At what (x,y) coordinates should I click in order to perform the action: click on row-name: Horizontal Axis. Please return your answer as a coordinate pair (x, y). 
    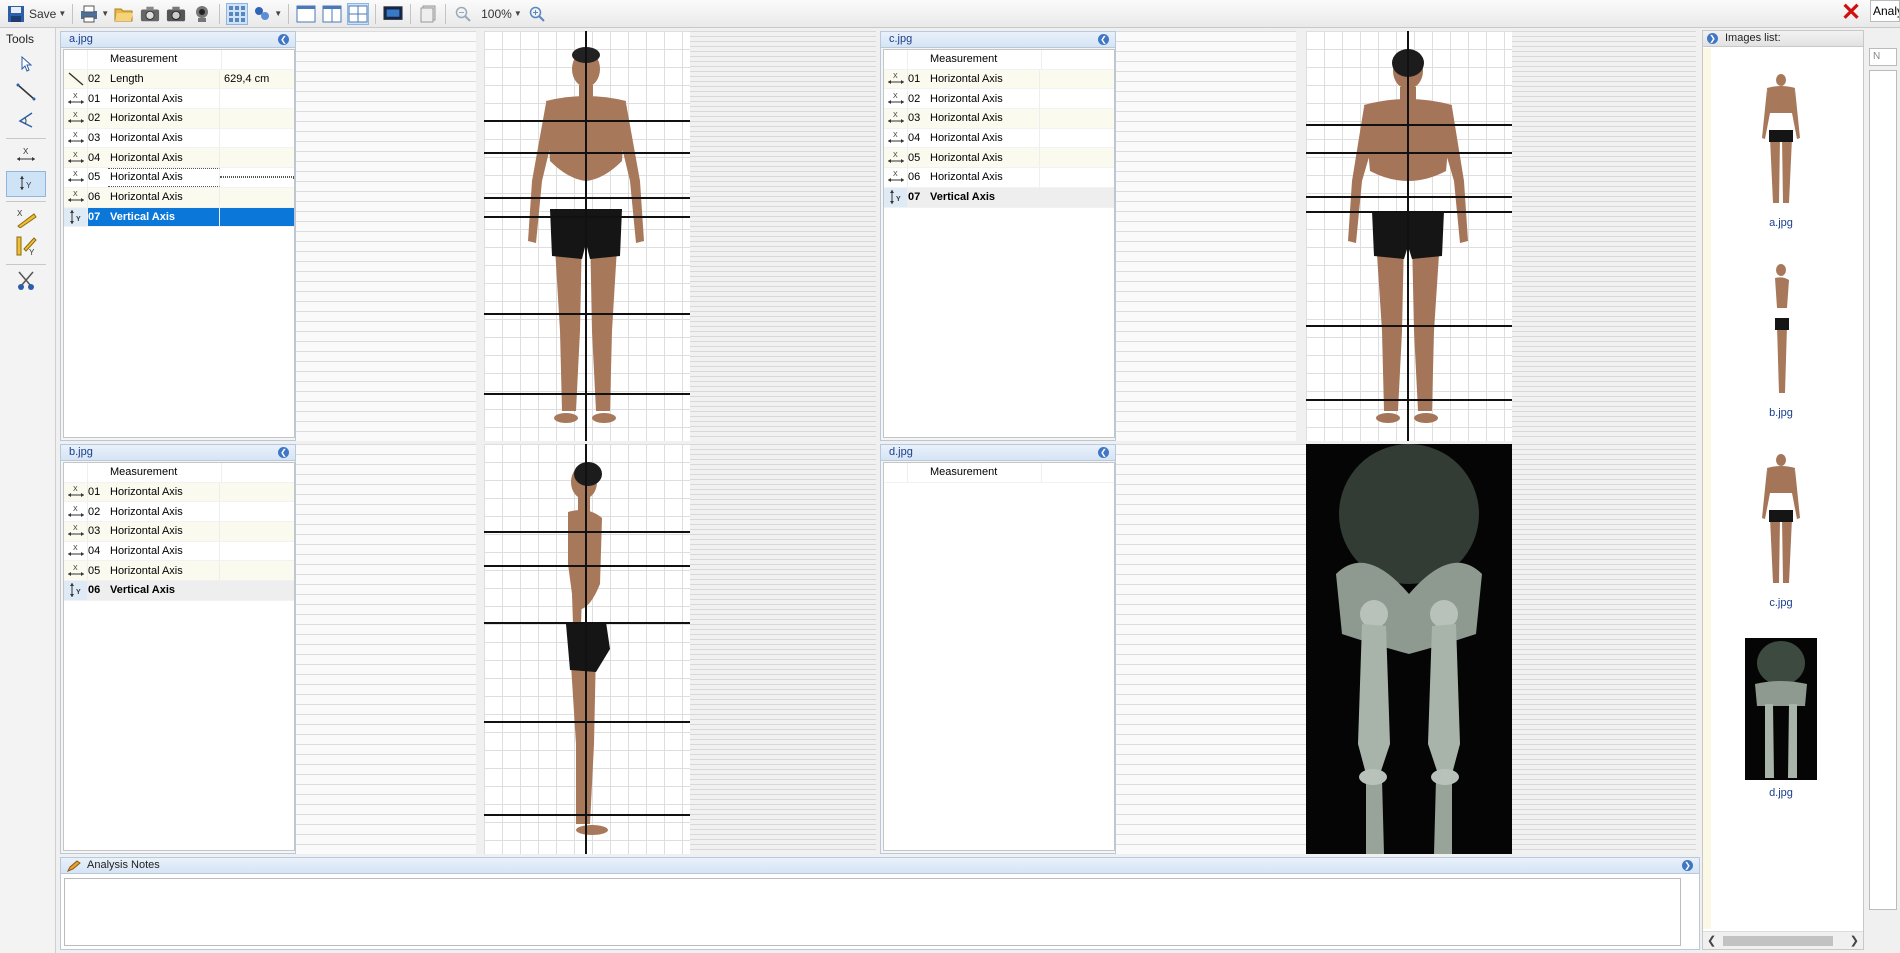
    Looking at the image, I should click on (984, 79).